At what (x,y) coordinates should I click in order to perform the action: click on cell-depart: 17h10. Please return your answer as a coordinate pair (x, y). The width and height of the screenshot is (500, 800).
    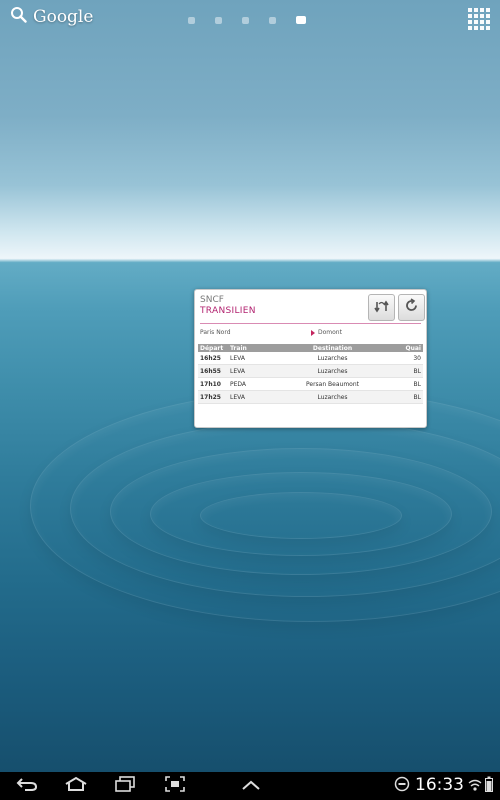
    Looking at the image, I should click on (213, 384).